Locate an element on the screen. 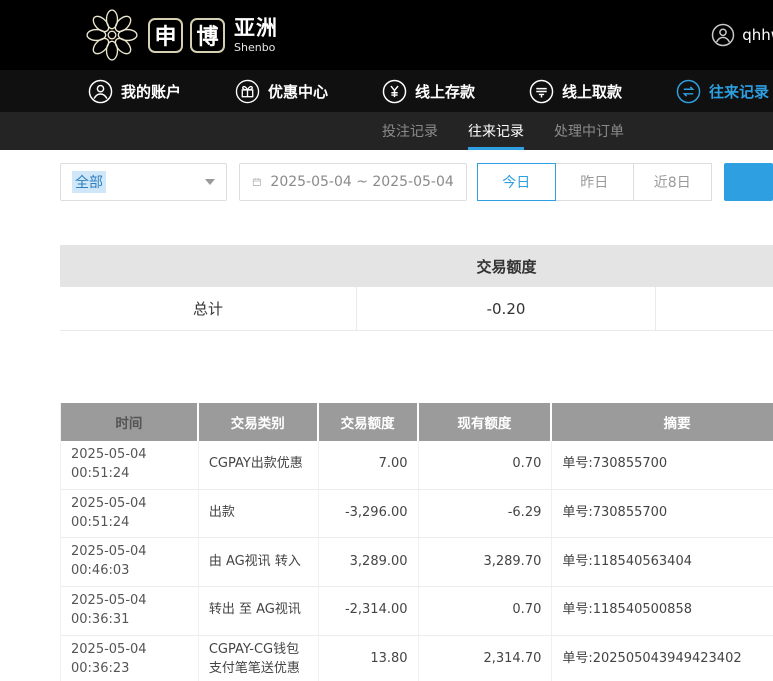 This screenshot has width=773, height=681. deposit-icon is located at coordinates (394, 91).